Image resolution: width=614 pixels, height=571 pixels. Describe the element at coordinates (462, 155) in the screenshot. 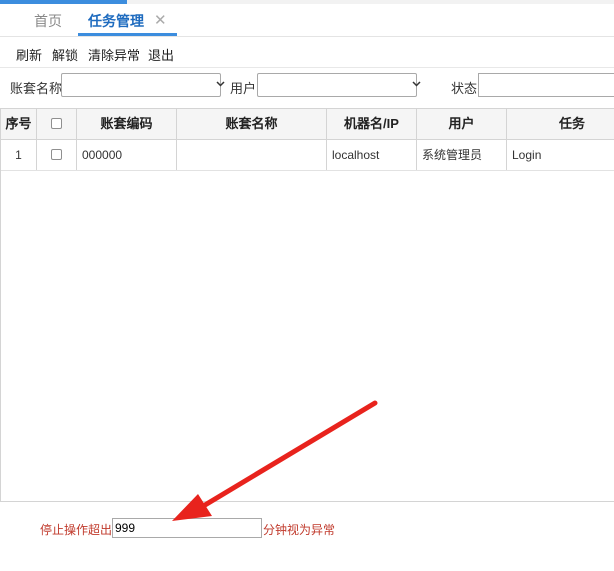

I see `row-user: 系统管理员` at that location.